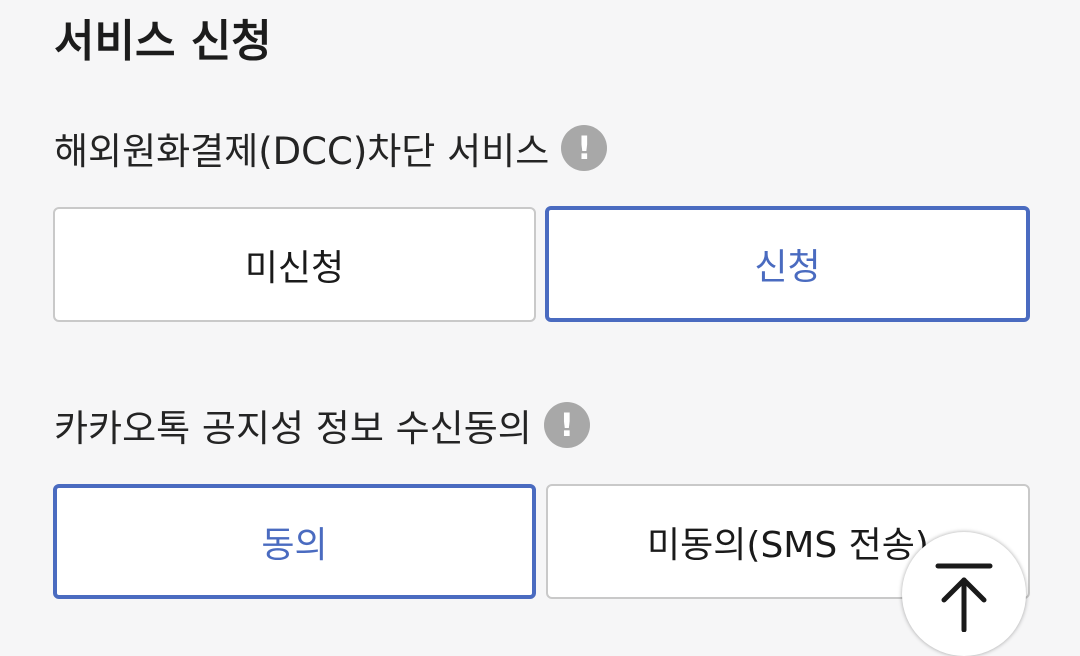  What do you see at coordinates (566, 425) in the screenshot?
I see `kakao-info-icon: !` at bounding box center [566, 425].